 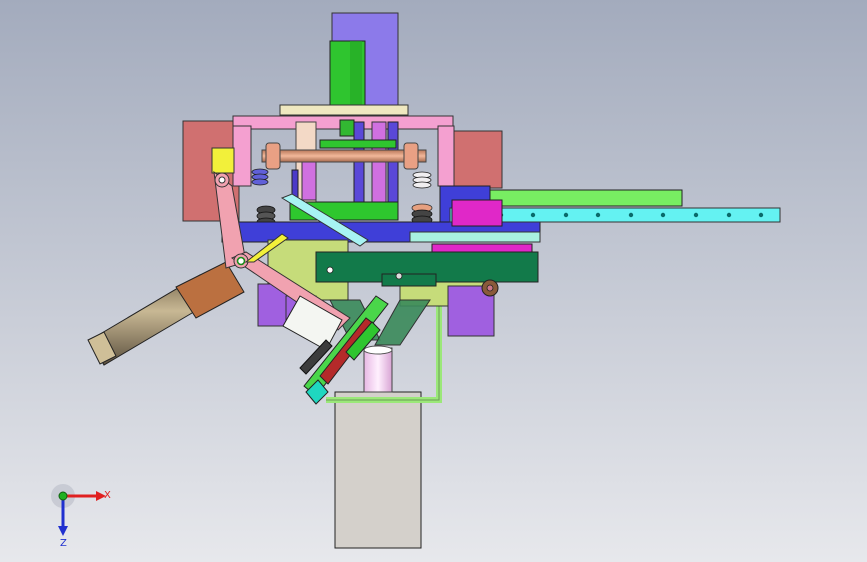 I want to click on yellow-block, so click(x=223, y=160).